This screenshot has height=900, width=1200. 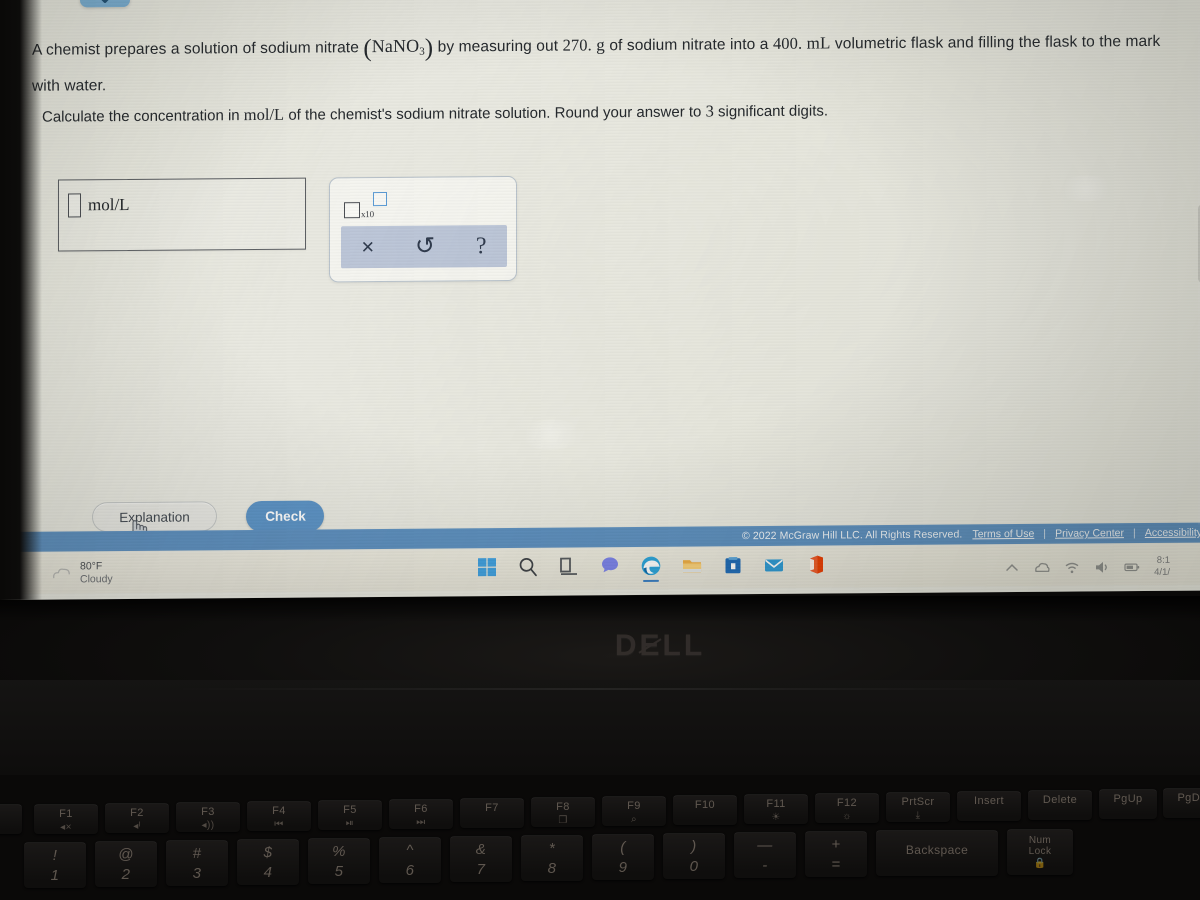 I want to click on key-f11: F11 ☀, so click(x=776, y=809).